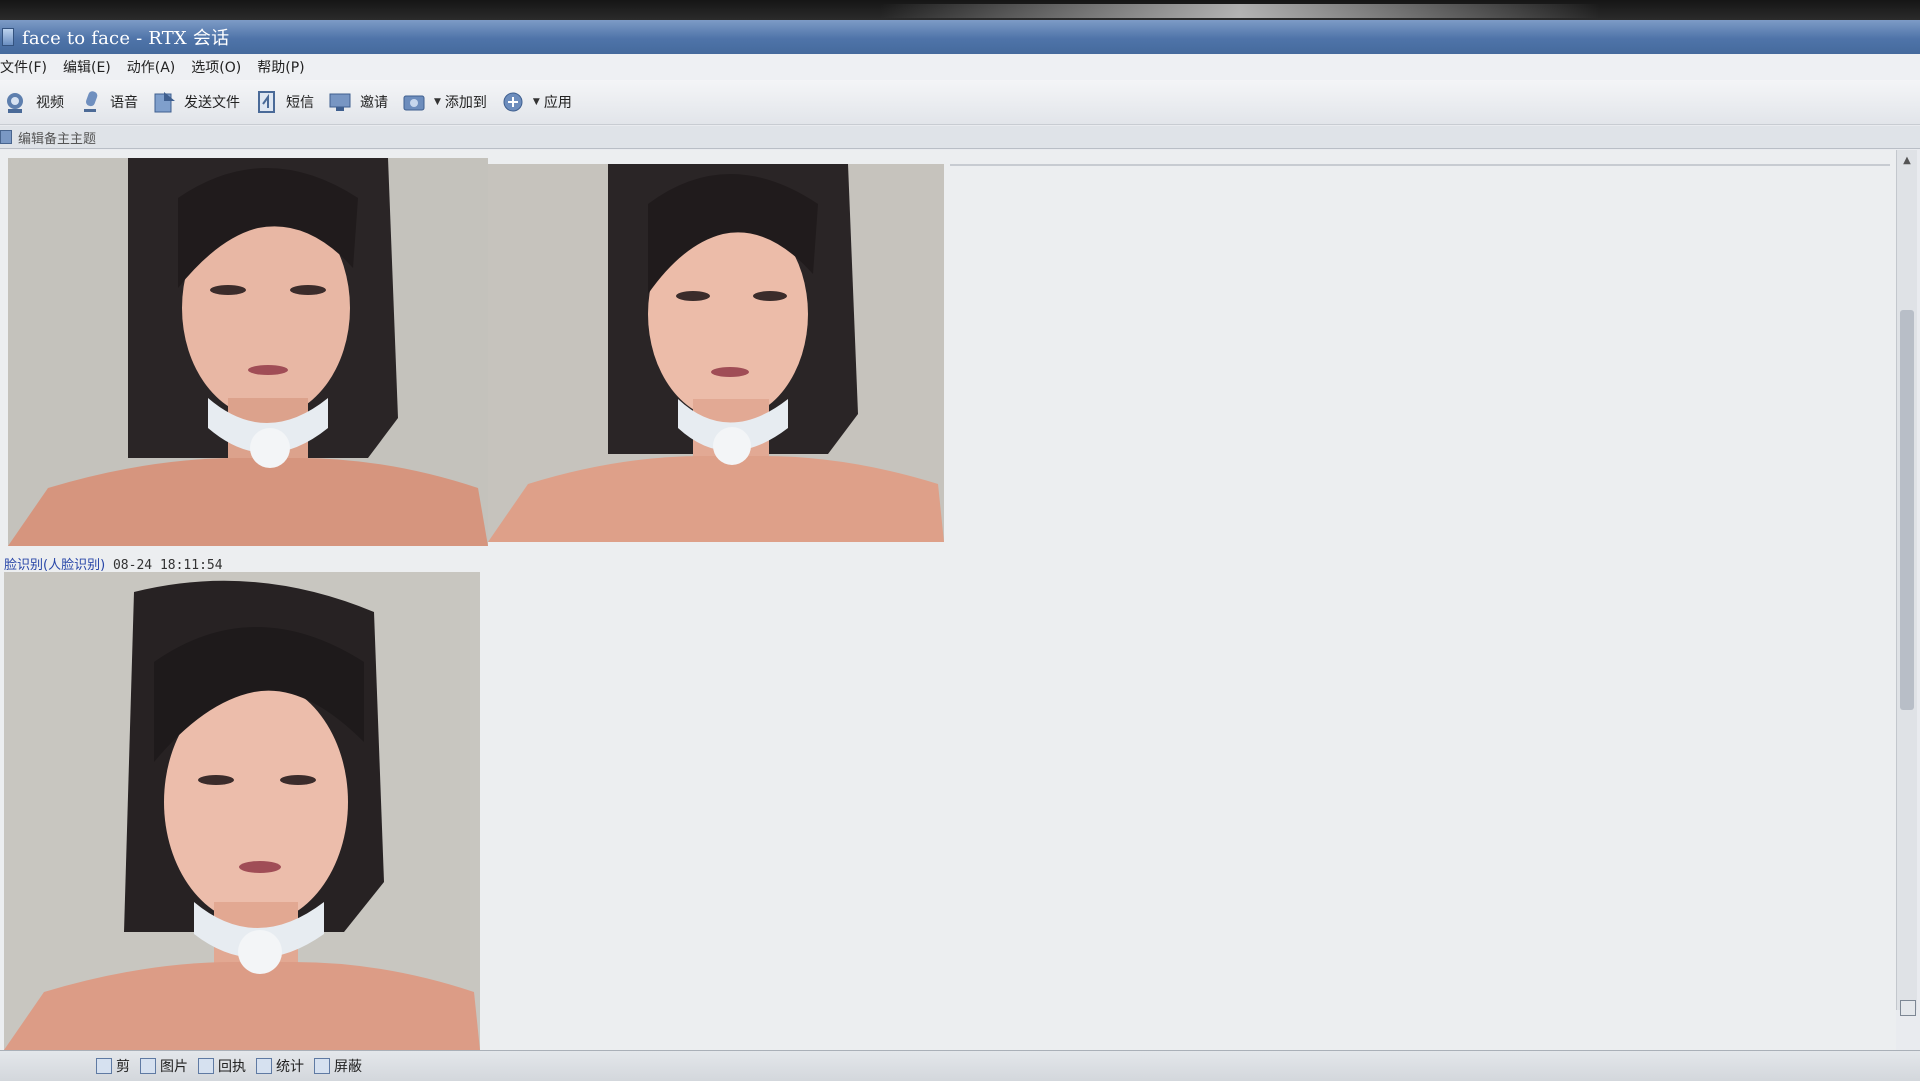  What do you see at coordinates (167, 565) in the screenshot?
I see `message-time: 08-24 18:11:54` at bounding box center [167, 565].